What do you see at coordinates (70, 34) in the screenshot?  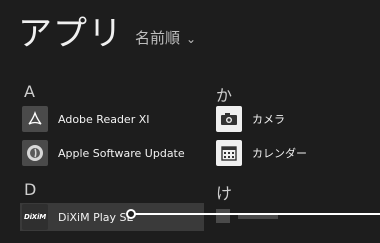 I see `page-title: アプリ` at bounding box center [70, 34].